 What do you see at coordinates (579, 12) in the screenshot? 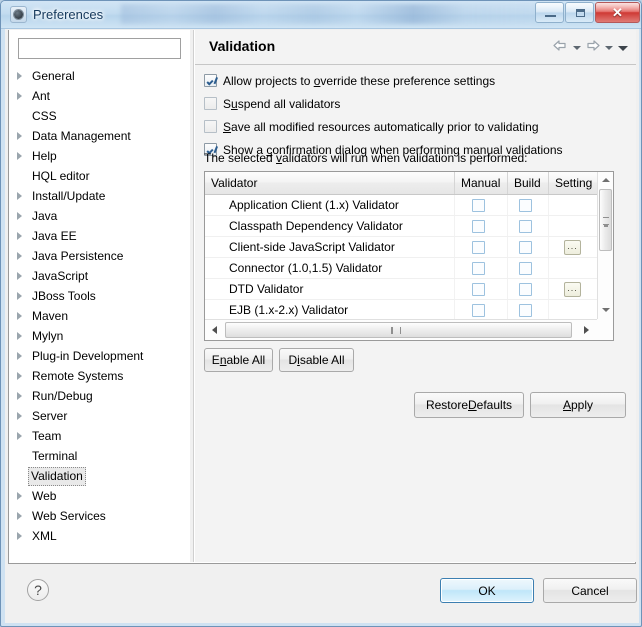
I see `maximize-button` at bounding box center [579, 12].